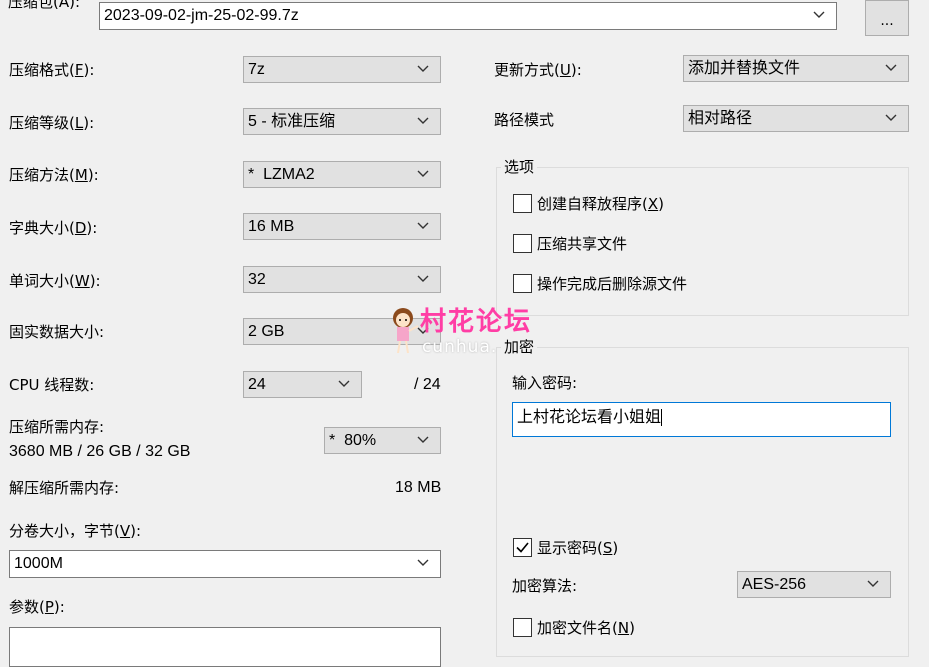 The image size is (929, 667). What do you see at coordinates (55, 281) in the screenshot?
I see `word-label: 单词大小(W):` at bounding box center [55, 281].